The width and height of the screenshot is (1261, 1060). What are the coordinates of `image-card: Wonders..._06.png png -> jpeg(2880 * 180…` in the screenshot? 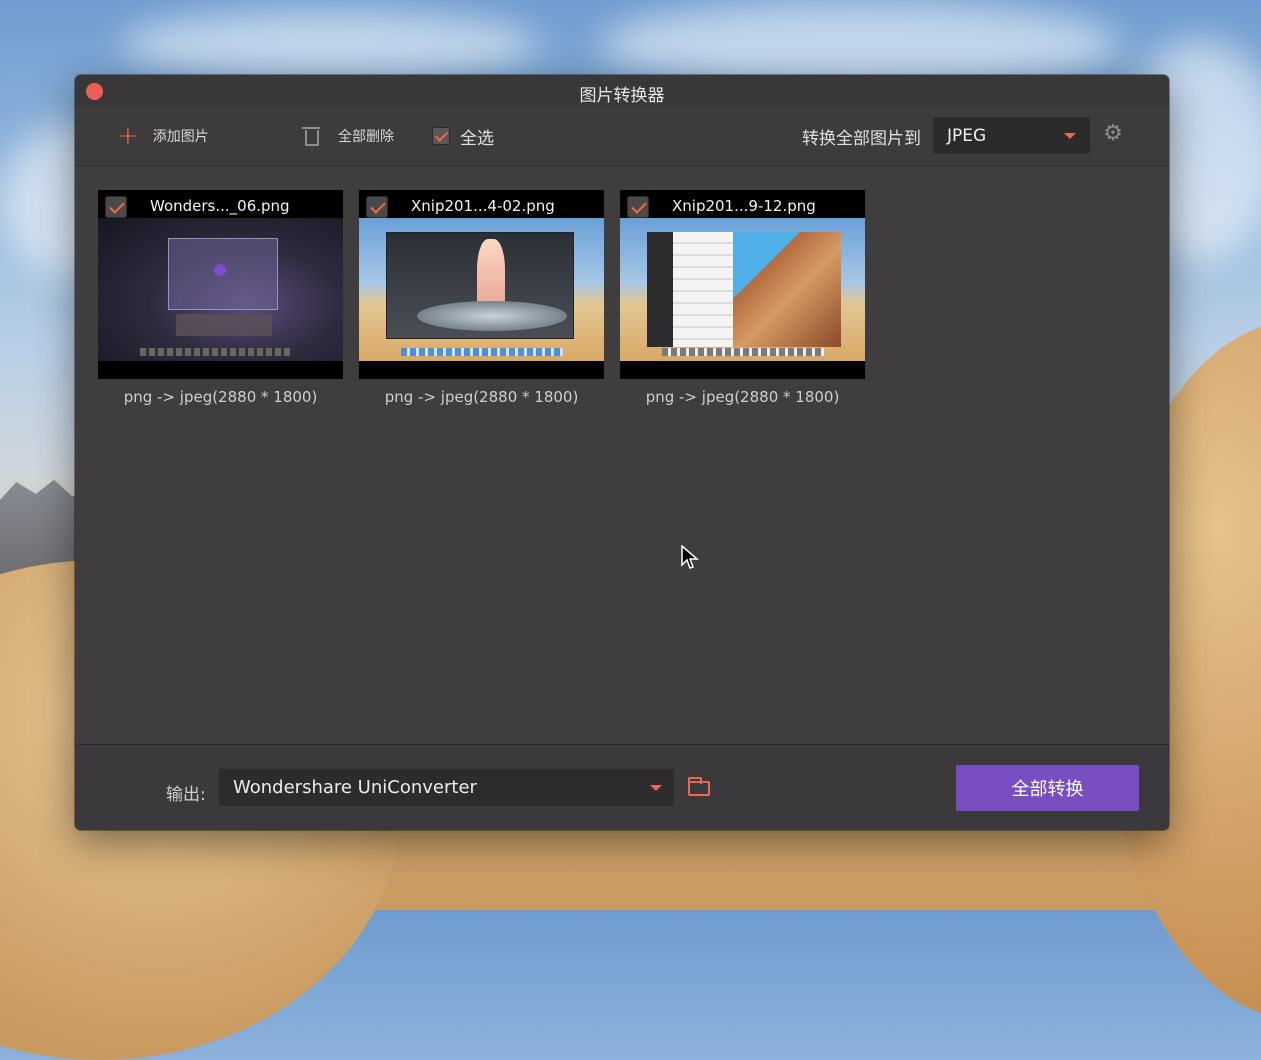 It's located at (220, 298).